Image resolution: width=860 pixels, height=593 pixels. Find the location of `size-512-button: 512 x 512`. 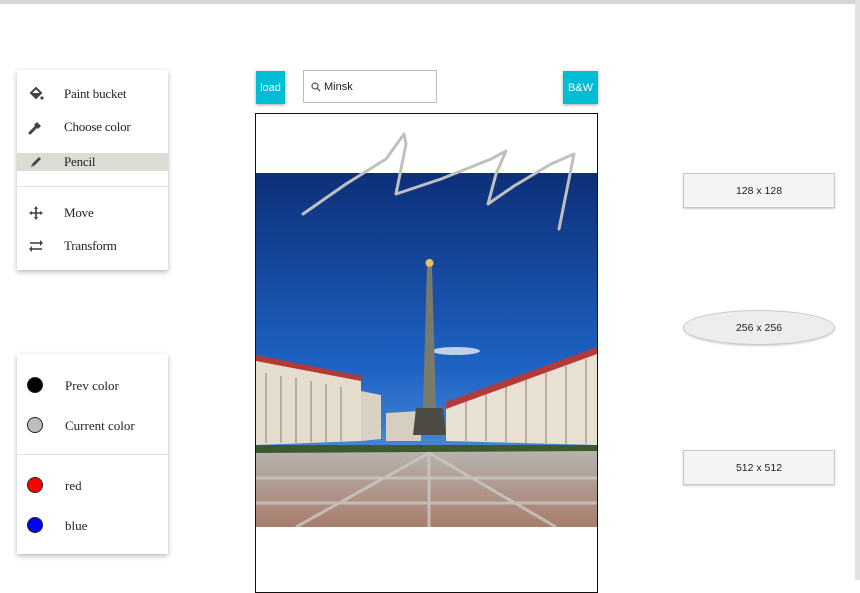

size-512-button: 512 x 512 is located at coordinates (759, 467).